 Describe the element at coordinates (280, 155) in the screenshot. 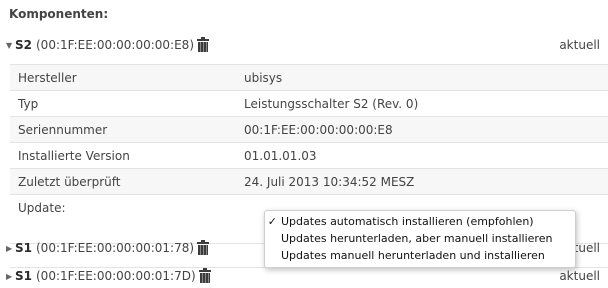

I see `detail-value: 01.01.01.03` at that location.